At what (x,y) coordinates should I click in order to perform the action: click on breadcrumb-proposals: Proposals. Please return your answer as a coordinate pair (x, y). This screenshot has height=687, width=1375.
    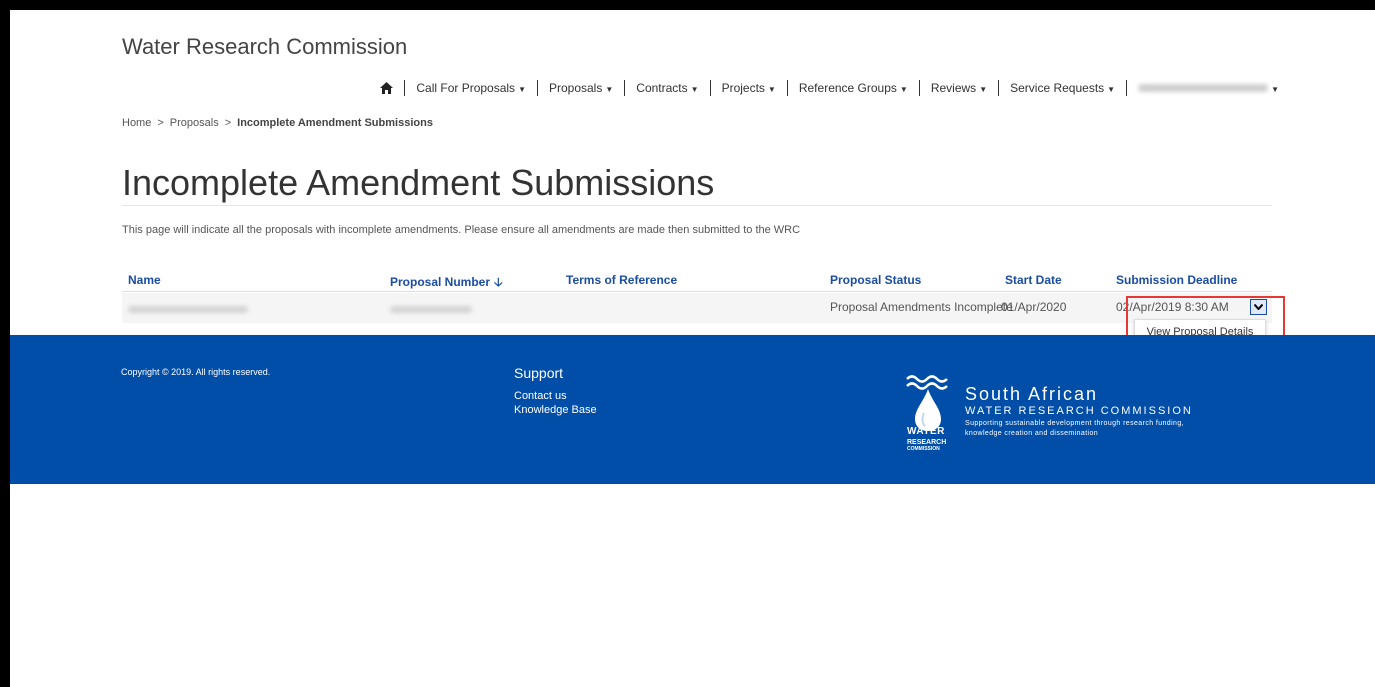
    Looking at the image, I should click on (194, 123).